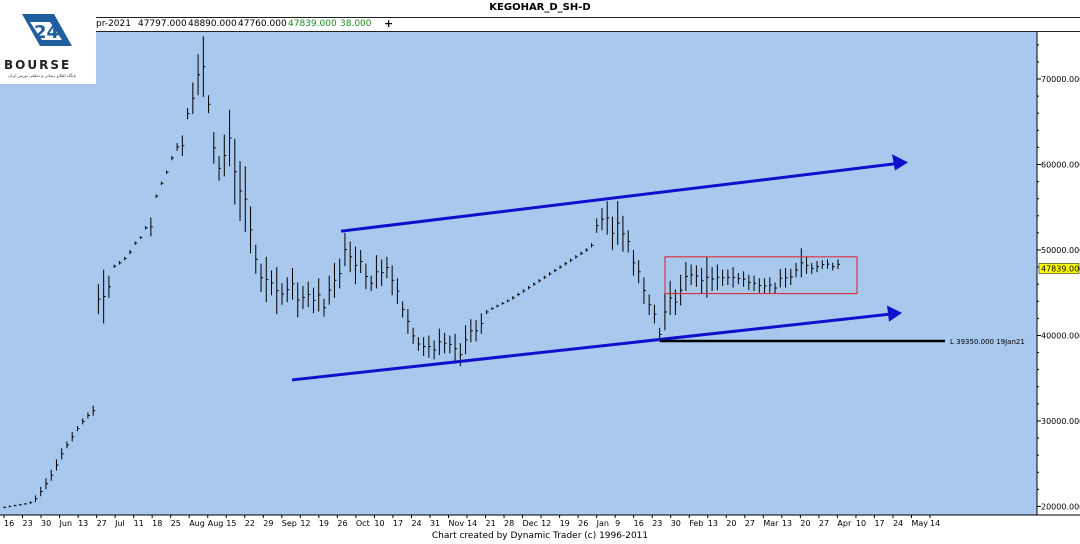 The width and height of the screenshot is (1080, 544). What do you see at coordinates (356, 24) in the screenshot?
I see `ohlc-change: 38.000` at bounding box center [356, 24].